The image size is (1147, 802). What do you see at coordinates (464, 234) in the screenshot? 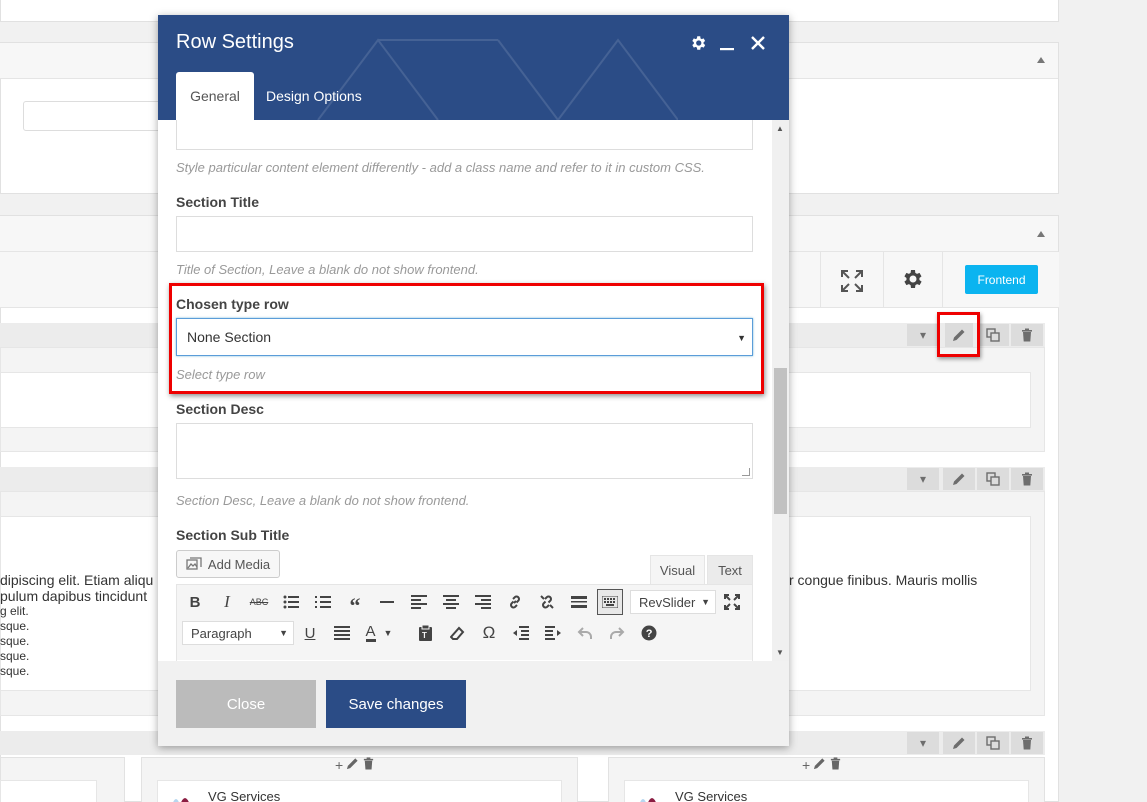
I see `section-title-input` at bounding box center [464, 234].